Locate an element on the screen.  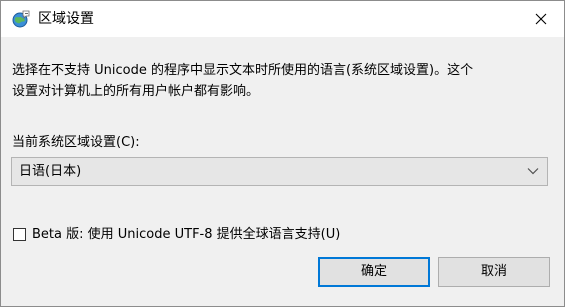
current-locale-label: 当前系统区域设置(C): is located at coordinates (76, 142).